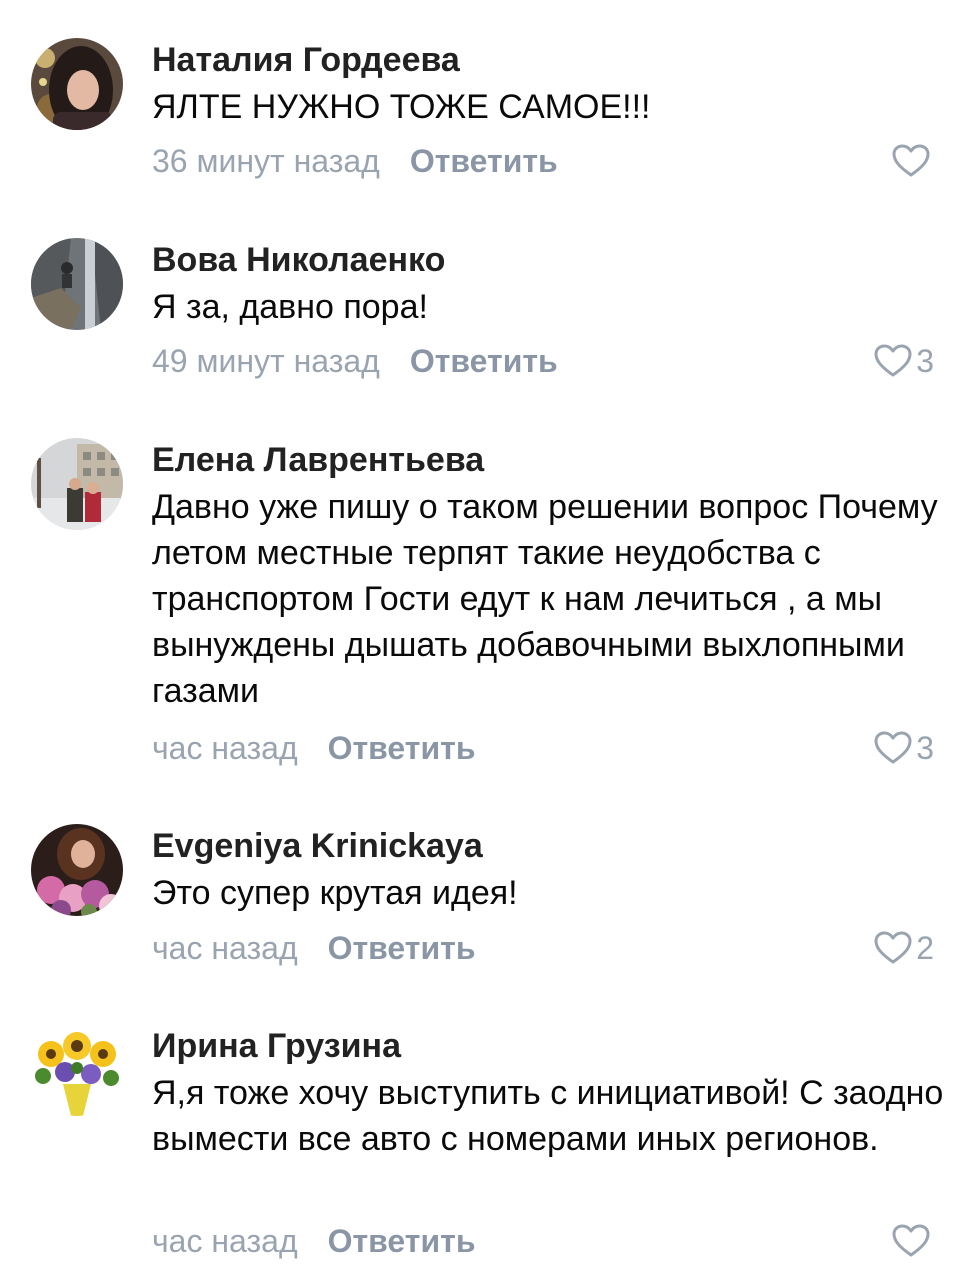  Describe the element at coordinates (401, 107) in the screenshot. I see `comment-text: ЯЛТЕ НУЖНО ТОЖЕ САМОЕ!!!` at that location.